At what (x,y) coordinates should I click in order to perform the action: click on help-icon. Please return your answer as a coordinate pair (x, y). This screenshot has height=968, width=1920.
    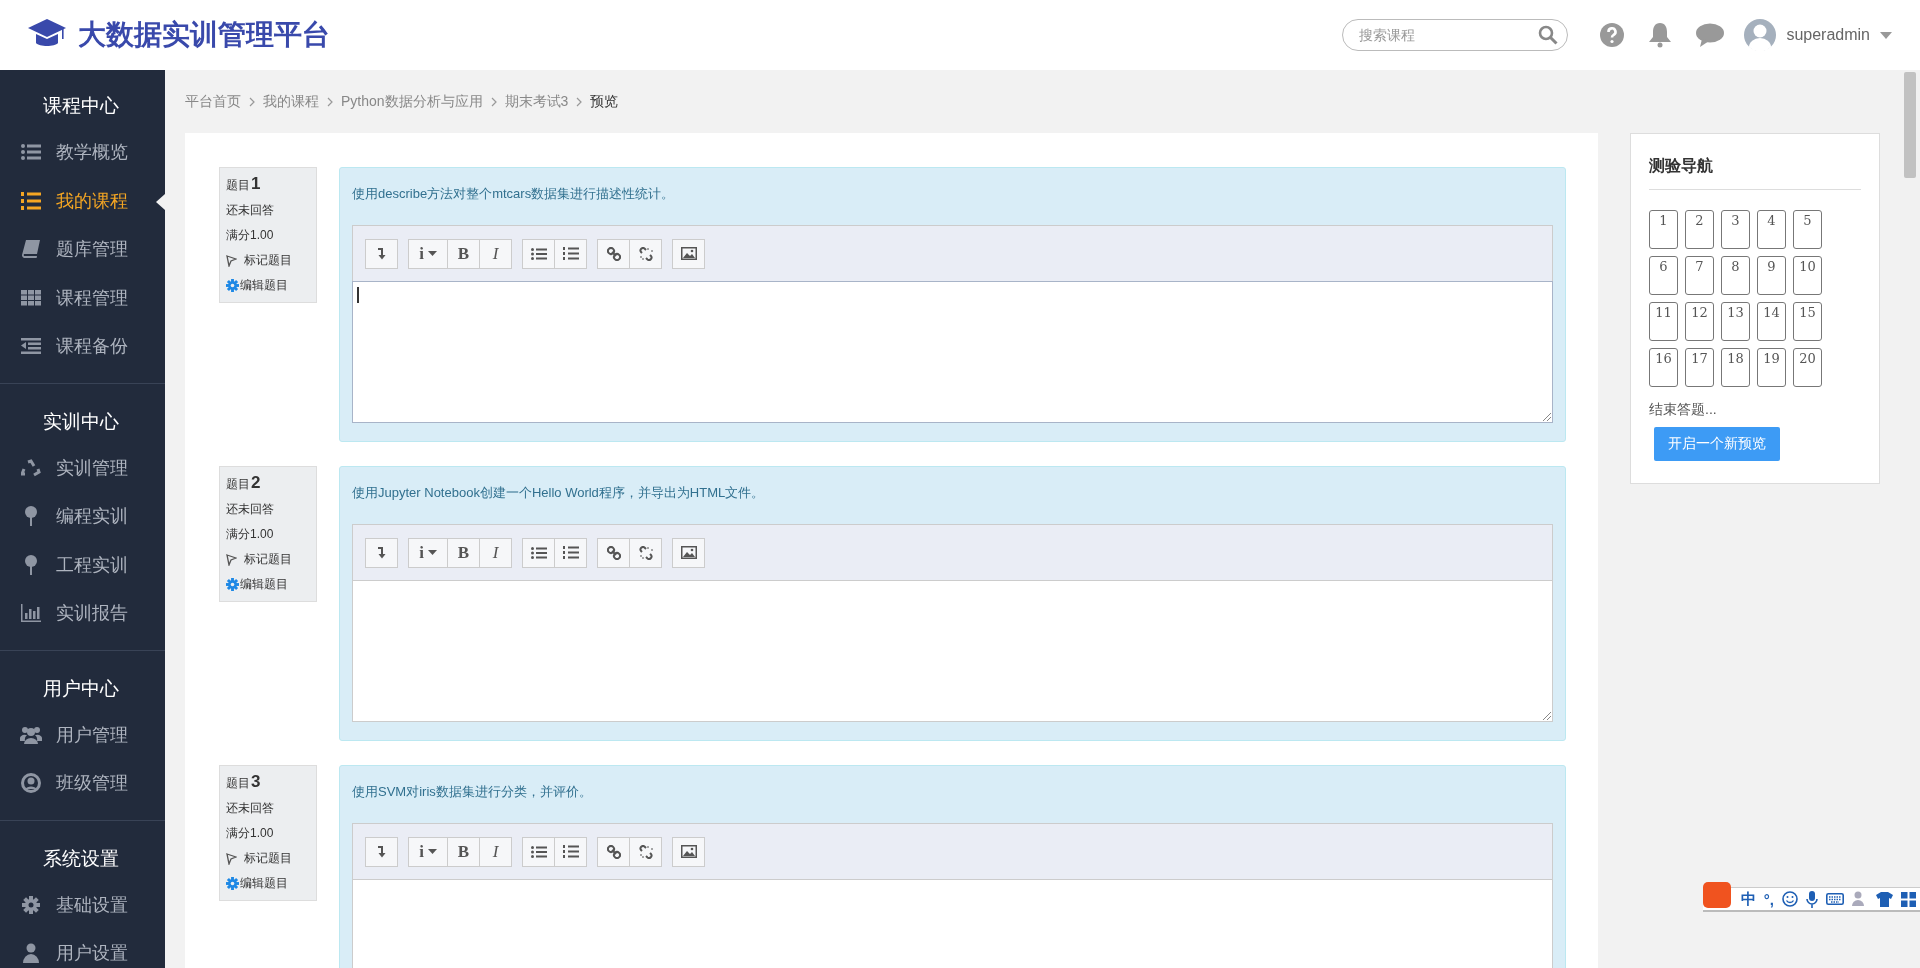
    Looking at the image, I should click on (1612, 35).